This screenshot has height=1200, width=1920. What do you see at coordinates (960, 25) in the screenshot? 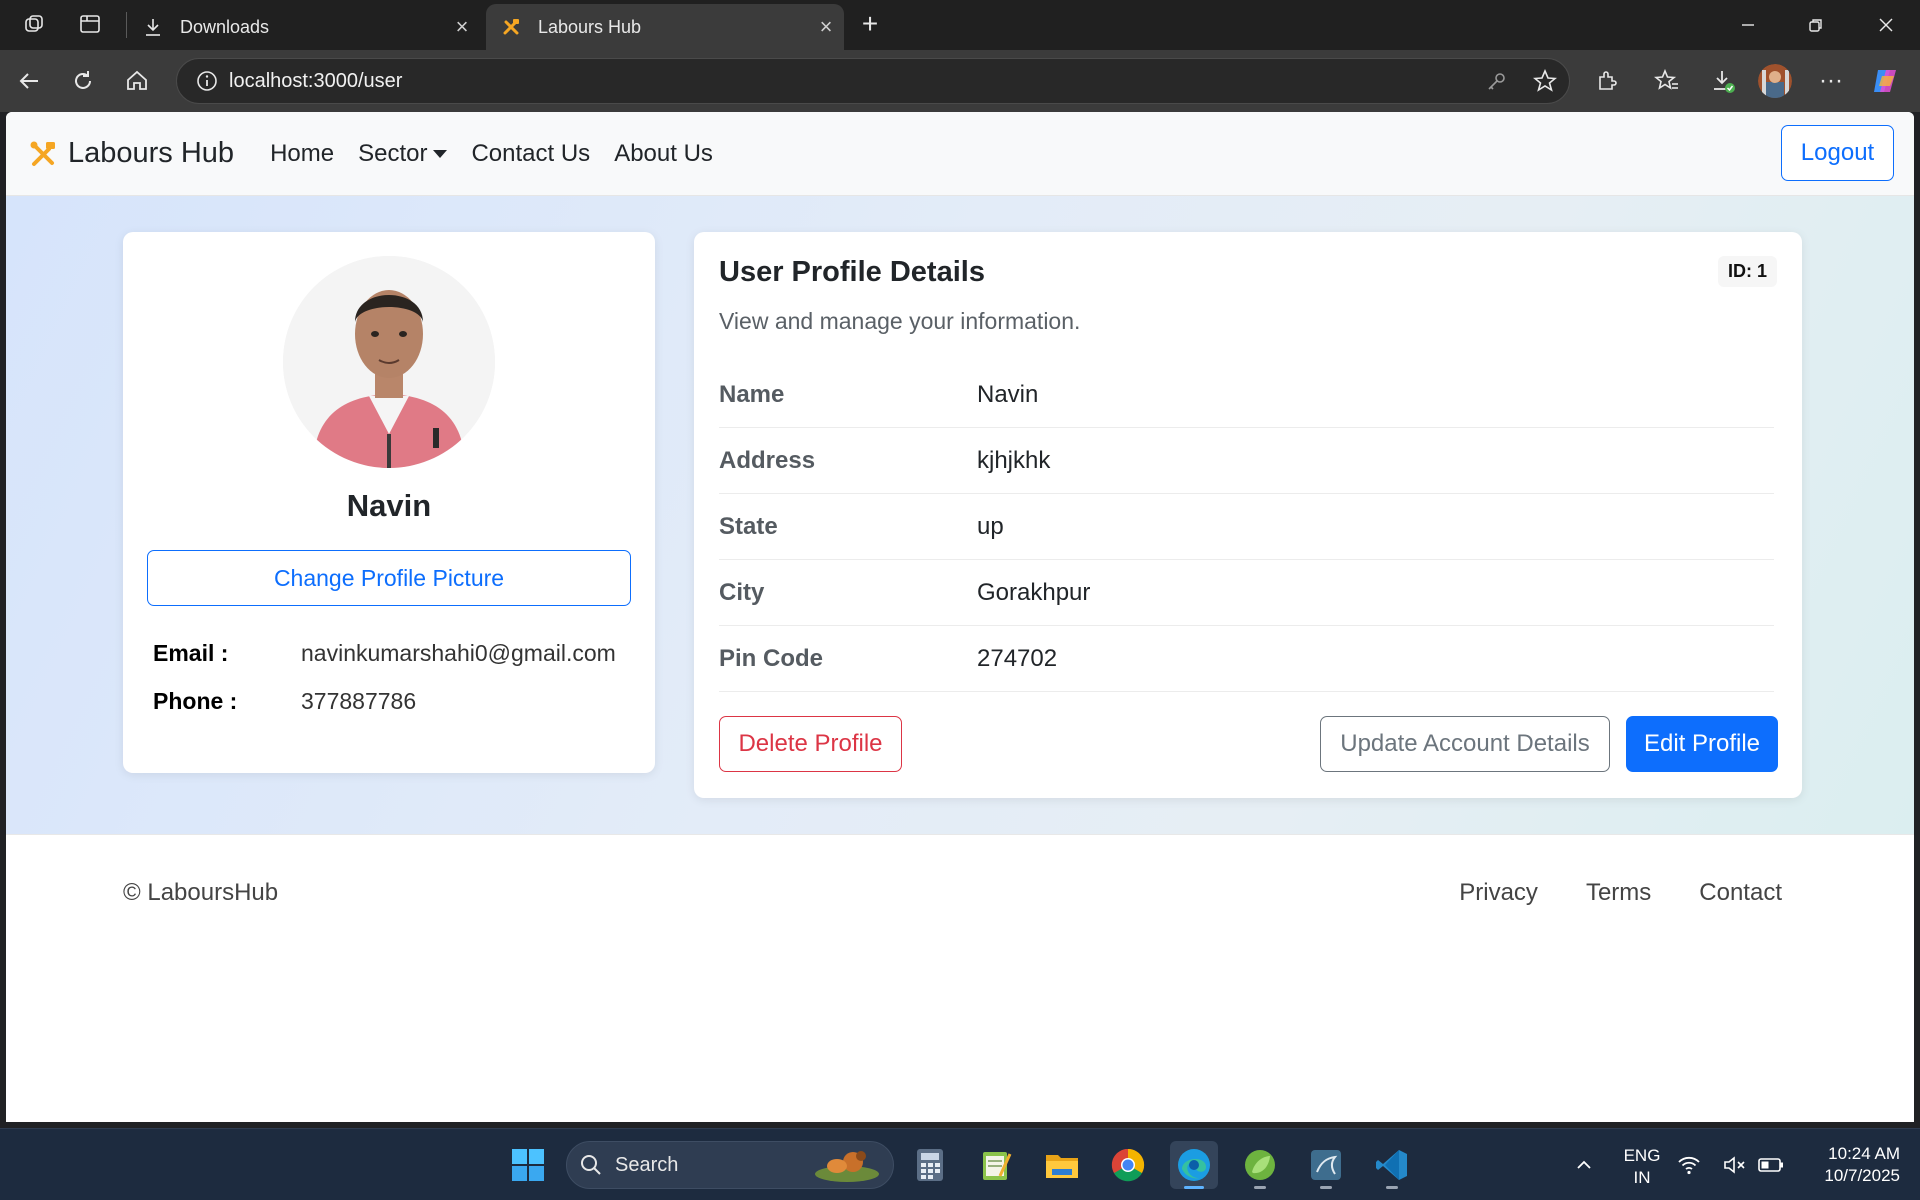
I see `browser-tab-bar: Downloads × Labours Hub × +` at bounding box center [960, 25].